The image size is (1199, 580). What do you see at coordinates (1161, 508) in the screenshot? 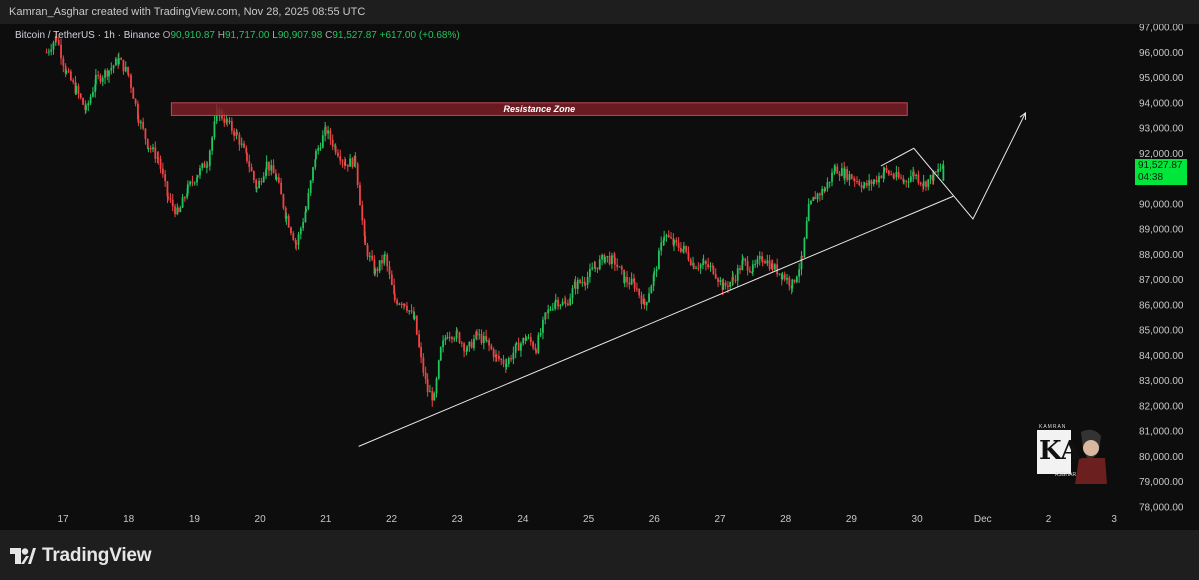
I see `y-tick-label: 78,000.00` at bounding box center [1161, 508].